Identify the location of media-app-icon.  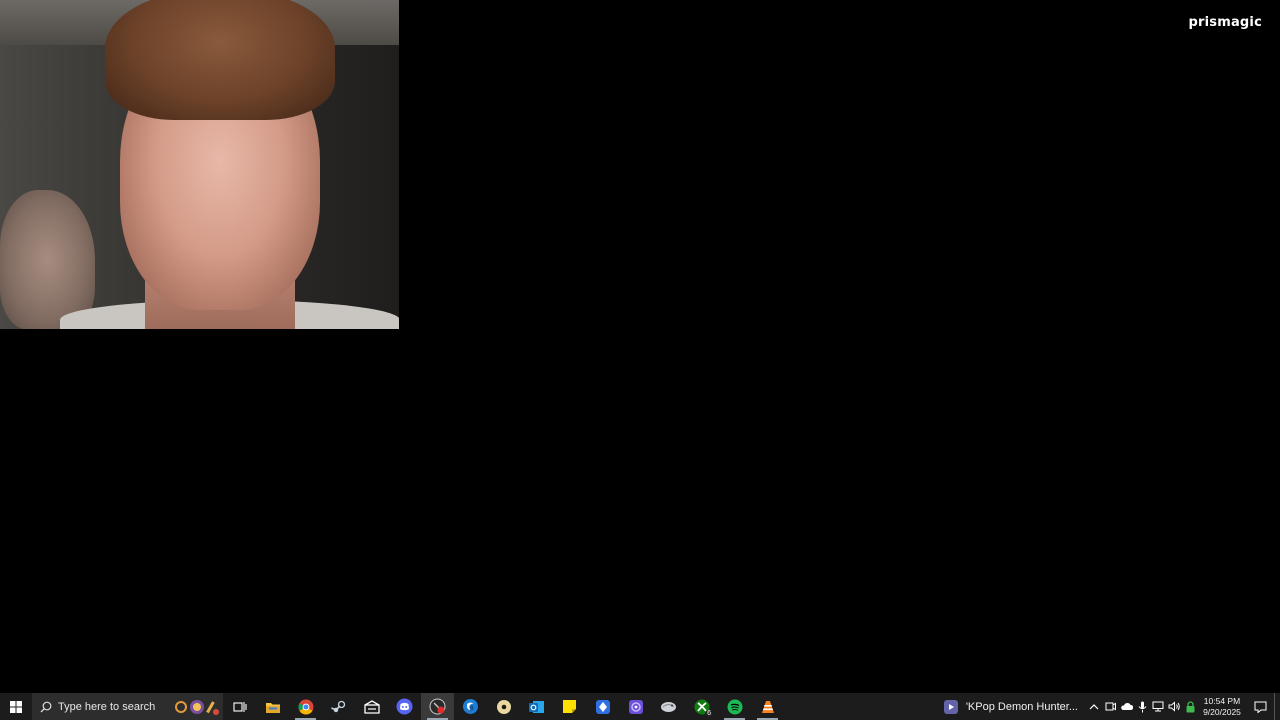
(950, 706).